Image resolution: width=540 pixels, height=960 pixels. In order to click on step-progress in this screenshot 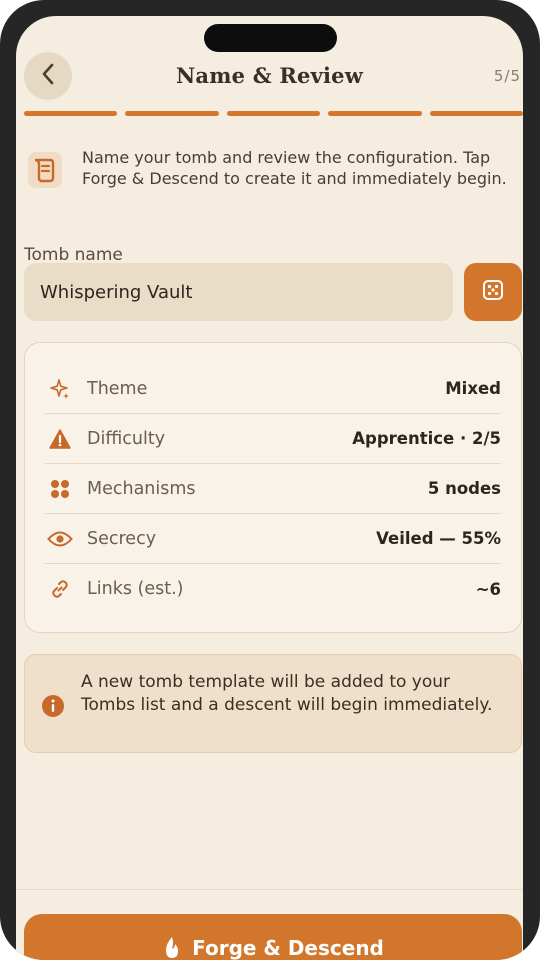, I will do `click(273, 113)`.